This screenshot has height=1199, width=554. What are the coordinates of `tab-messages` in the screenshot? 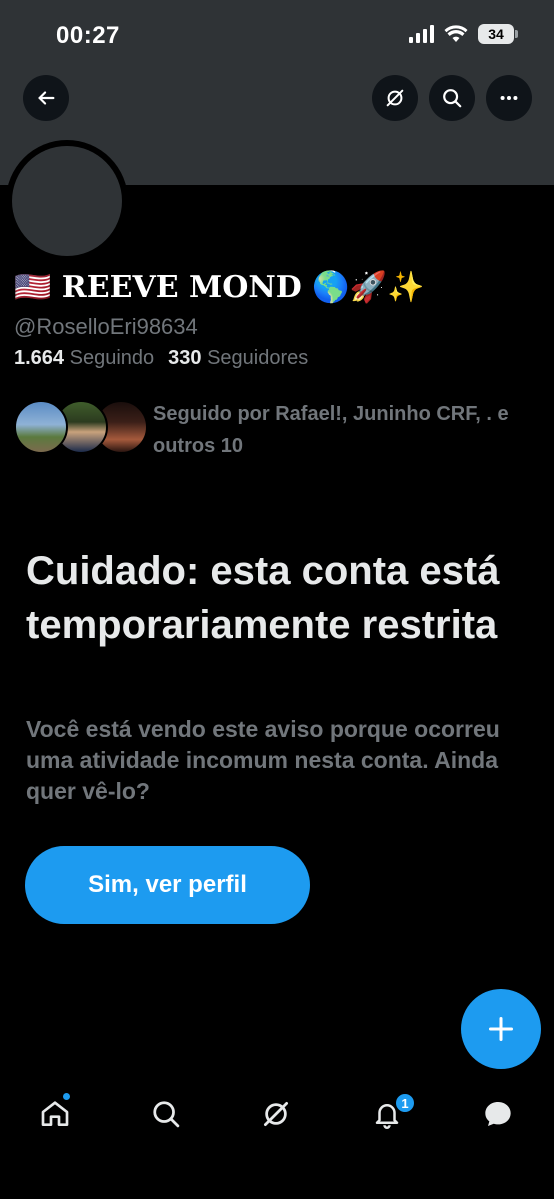 It's located at (498, 1114).